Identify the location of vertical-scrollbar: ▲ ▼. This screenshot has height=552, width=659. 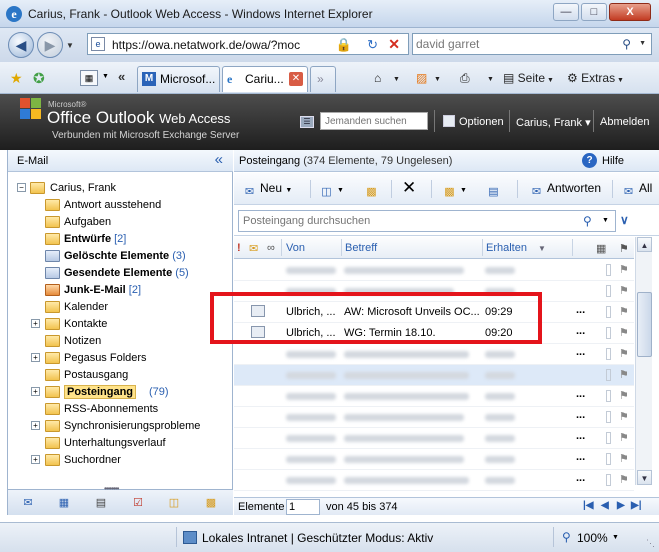
(643, 361).